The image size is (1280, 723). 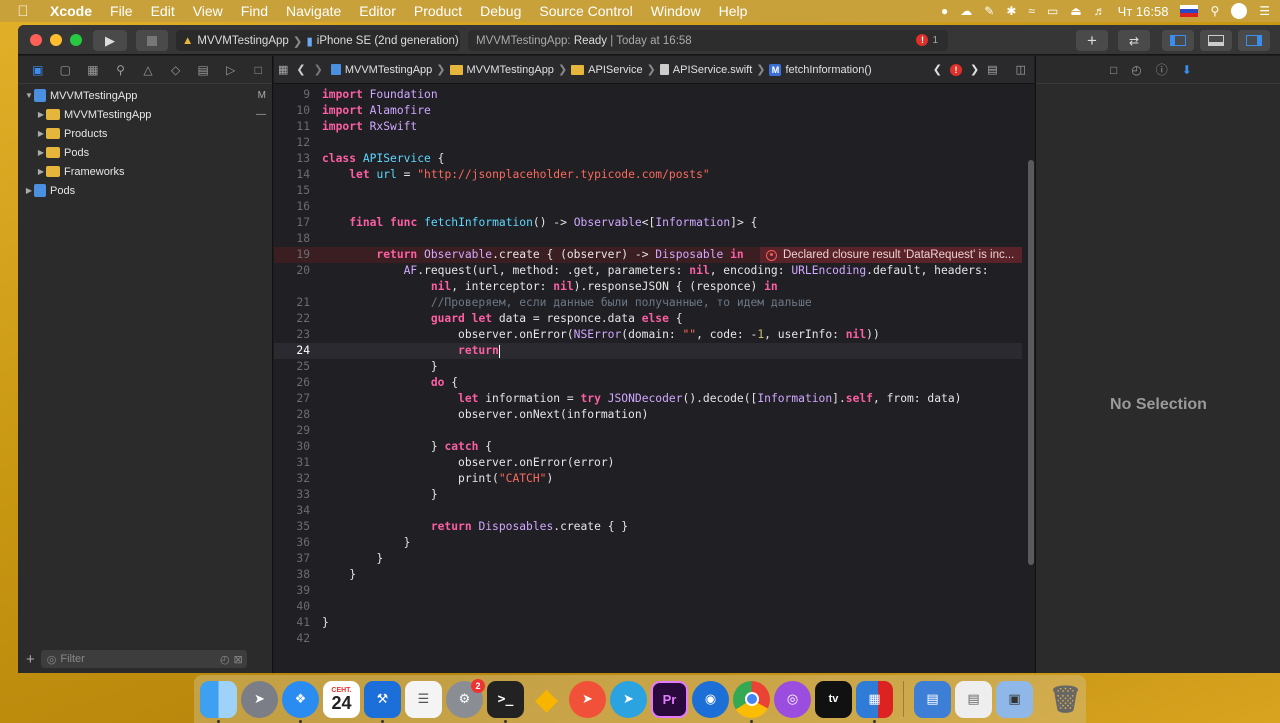 I want to click on report-icon: □, so click(x=259, y=70).